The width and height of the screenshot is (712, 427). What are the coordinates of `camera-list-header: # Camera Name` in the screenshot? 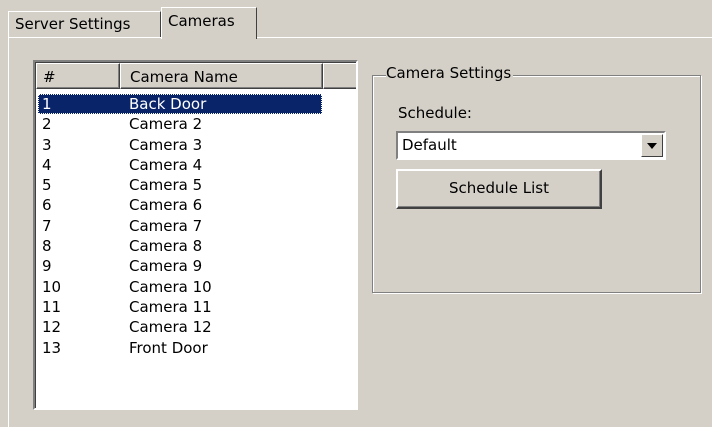 It's located at (196, 76).